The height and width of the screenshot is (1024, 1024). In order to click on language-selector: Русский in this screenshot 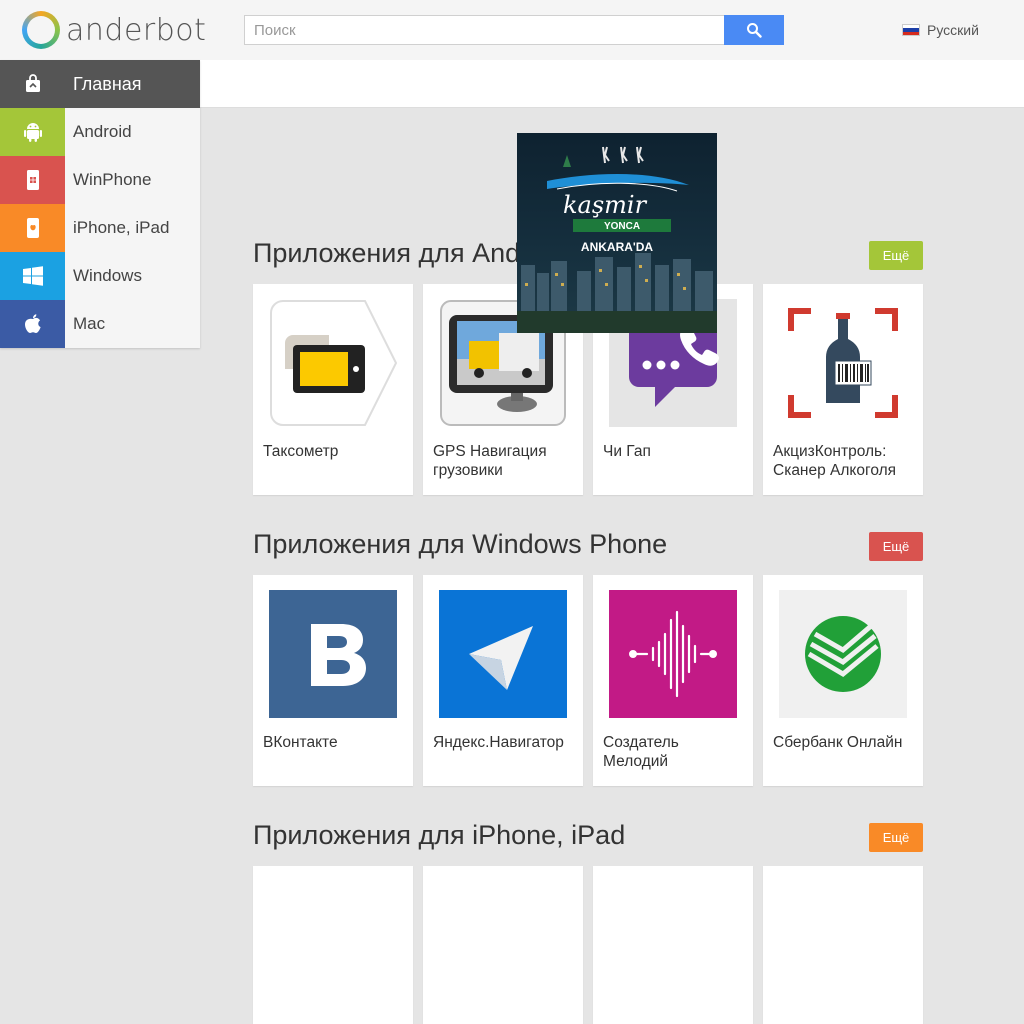, I will do `click(940, 30)`.